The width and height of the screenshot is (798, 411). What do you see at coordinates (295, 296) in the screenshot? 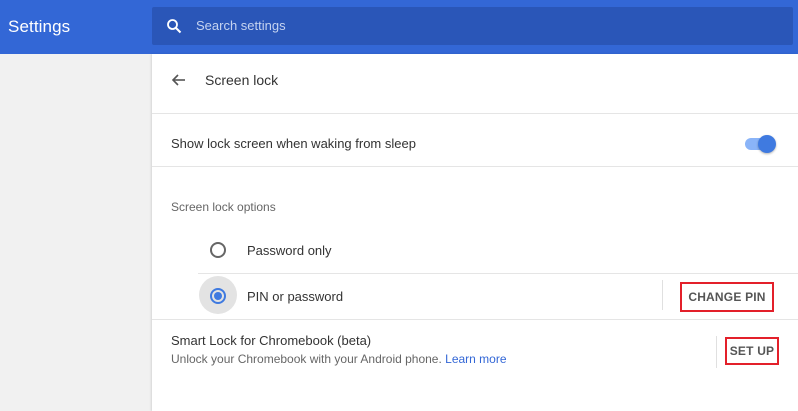
I see `radio-pin-or-password-label: PIN or password` at bounding box center [295, 296].